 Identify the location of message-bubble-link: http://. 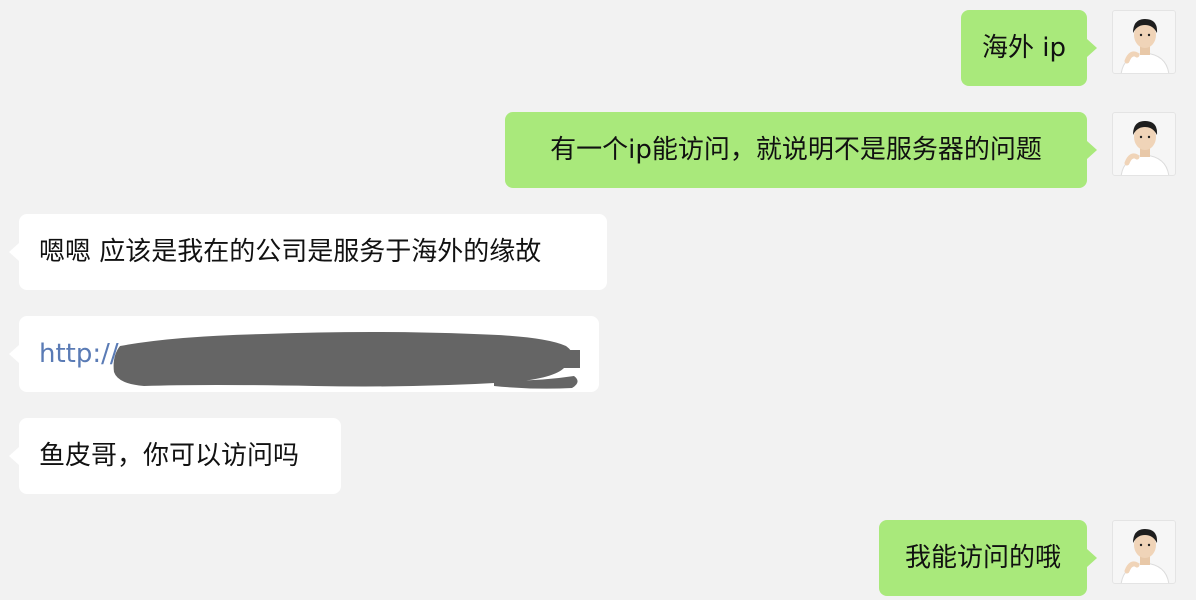
(304, 354).